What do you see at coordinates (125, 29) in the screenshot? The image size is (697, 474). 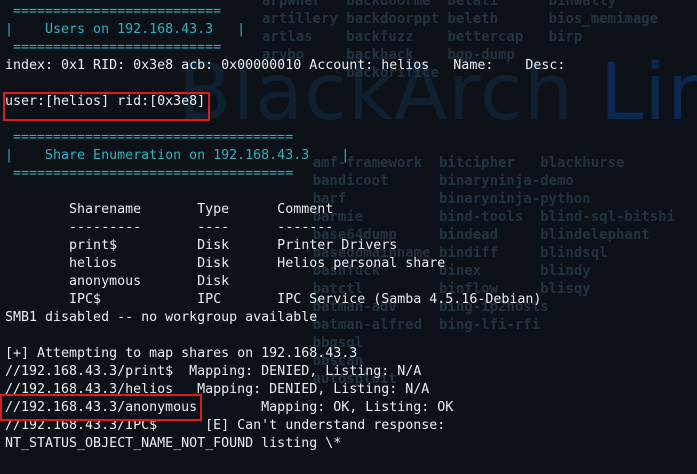 I see `terminal-line: | Users on 192.168.43.3 |` at bounding box center [125, 29].